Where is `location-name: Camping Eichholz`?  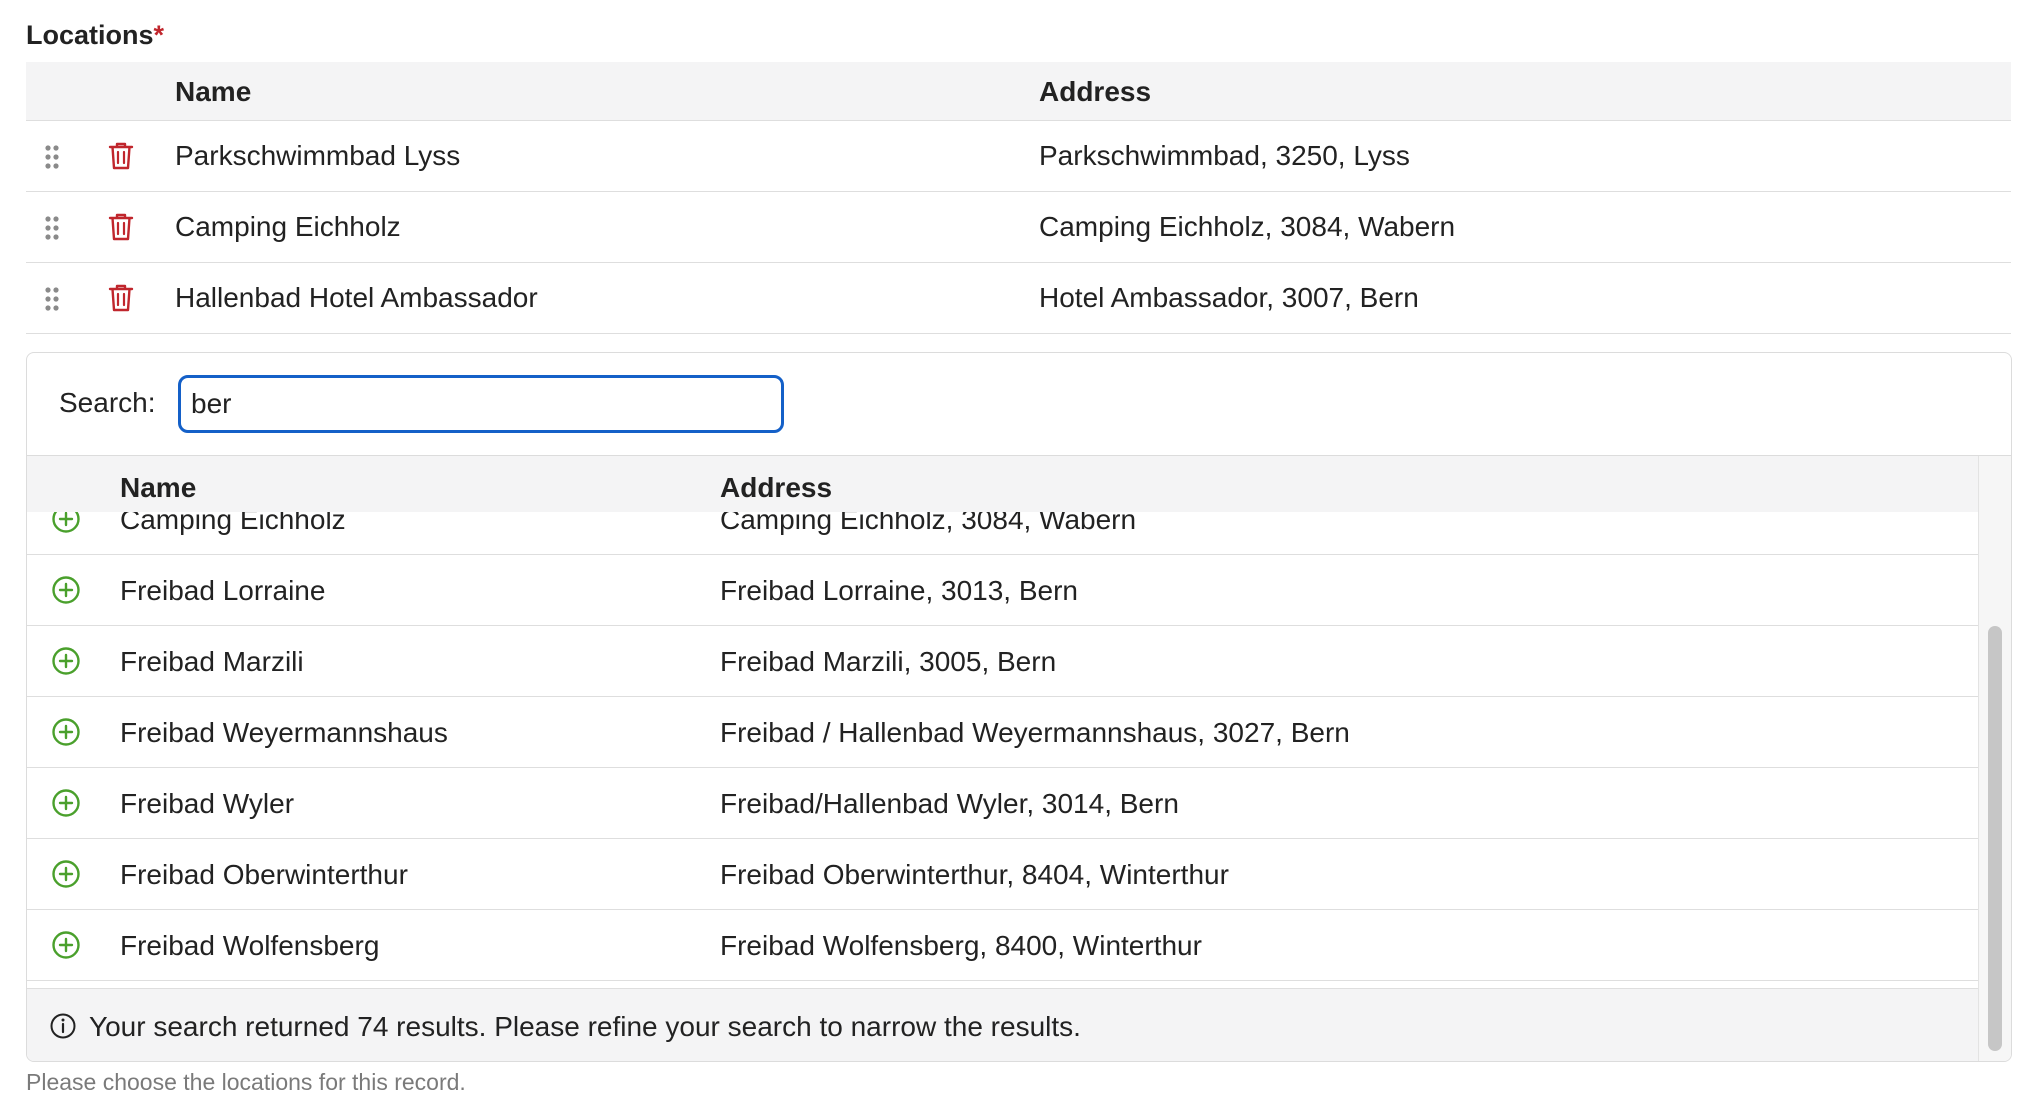 location-name: Camping Eichholz is located at coordinates (288, 226).